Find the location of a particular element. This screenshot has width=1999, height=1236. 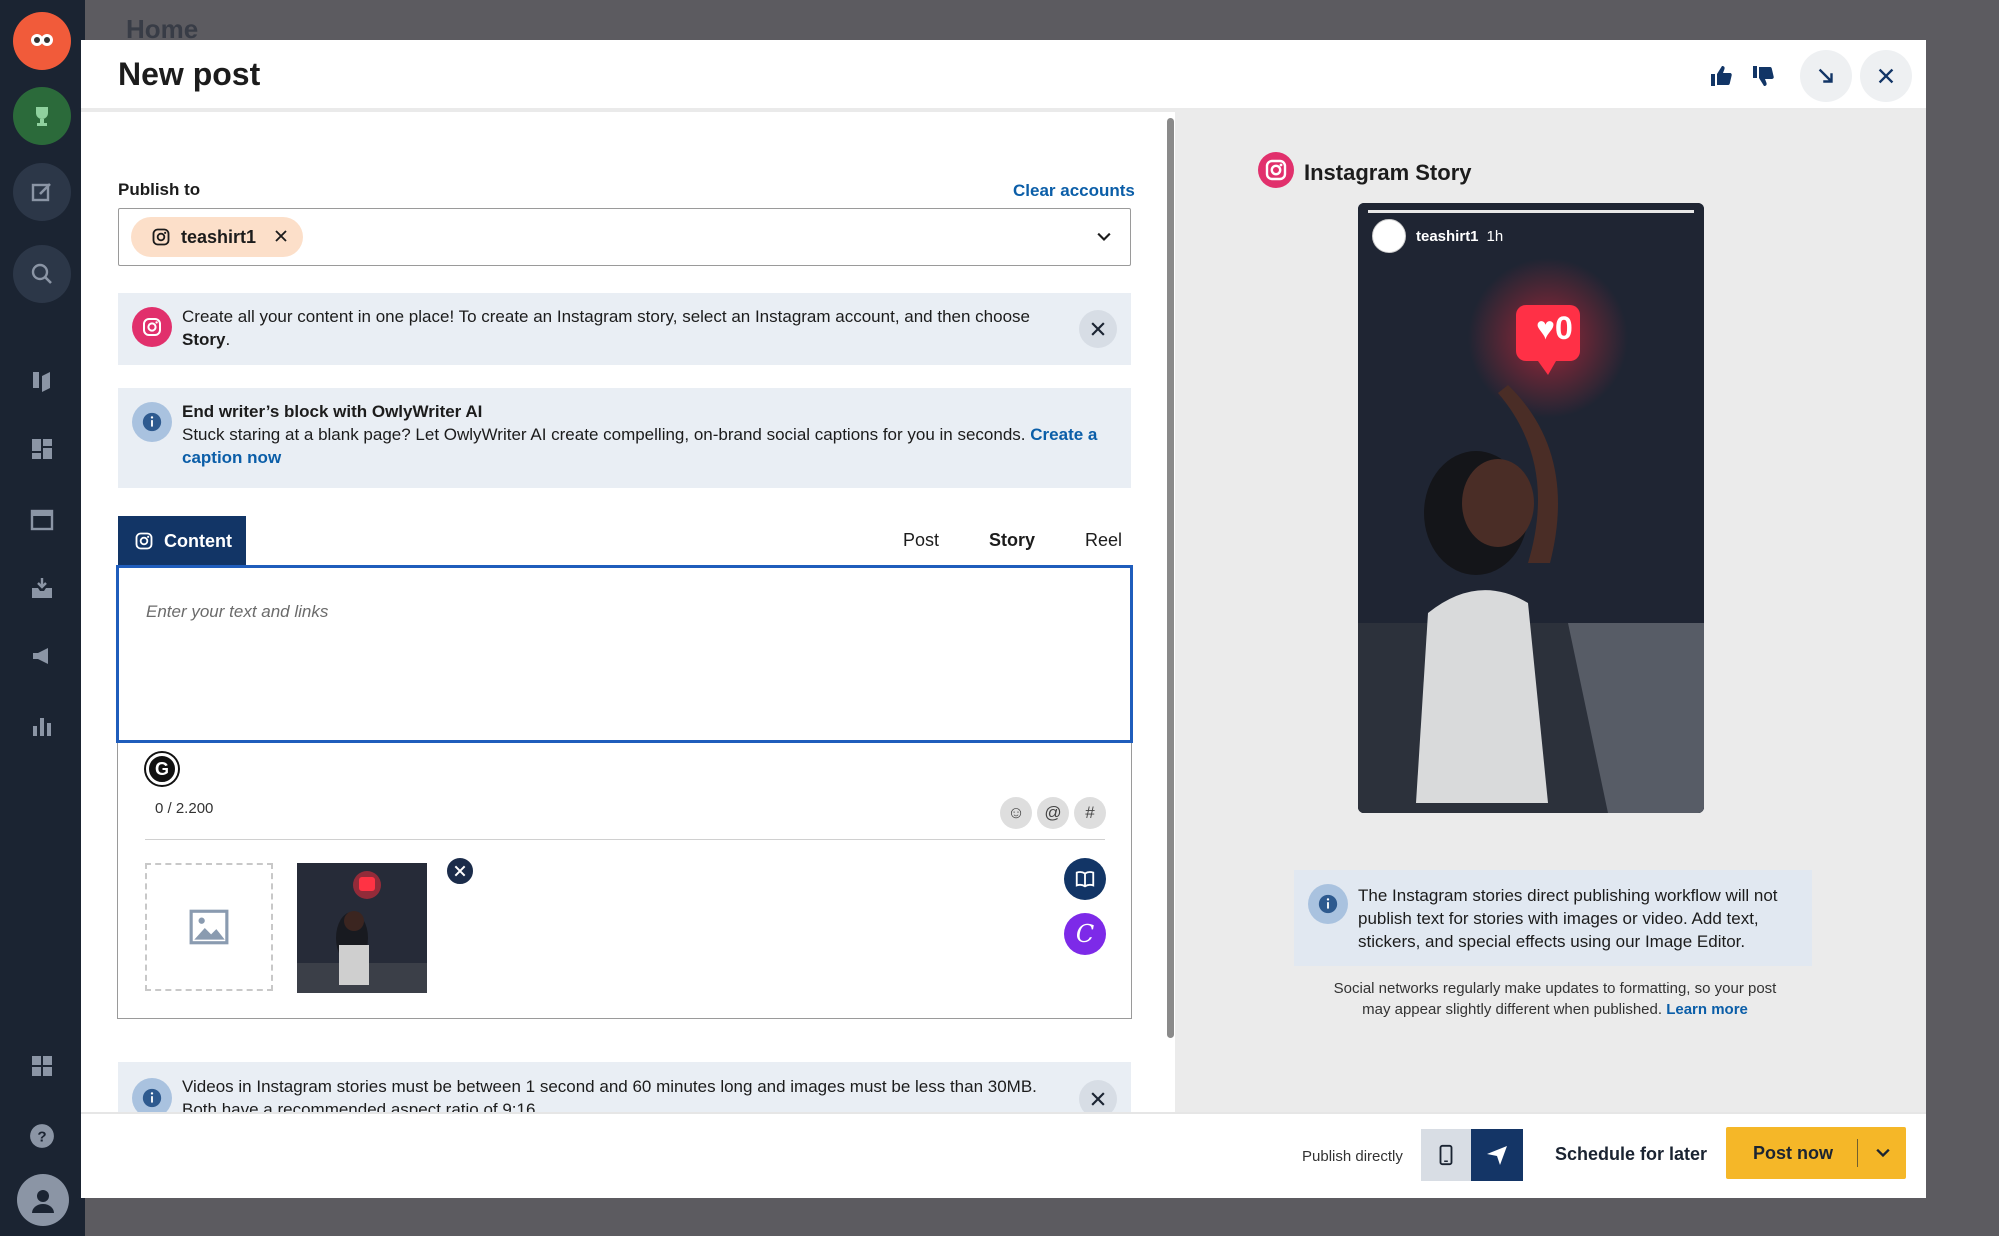

inbox-icon is located at coordinates (42, 588).